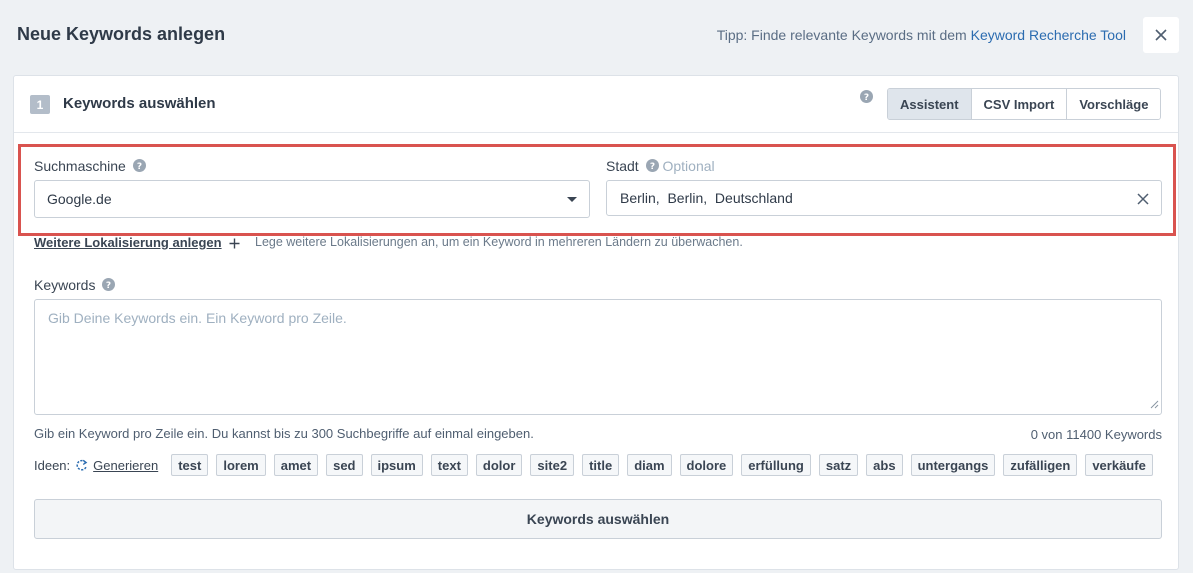 Image resolution: width=1193 pixels, height=573 pixels. Describe the element at coordinates (706, 198) in the screenshot. I see `city-value: Berlin, Berlin, Deutschland` at that location.